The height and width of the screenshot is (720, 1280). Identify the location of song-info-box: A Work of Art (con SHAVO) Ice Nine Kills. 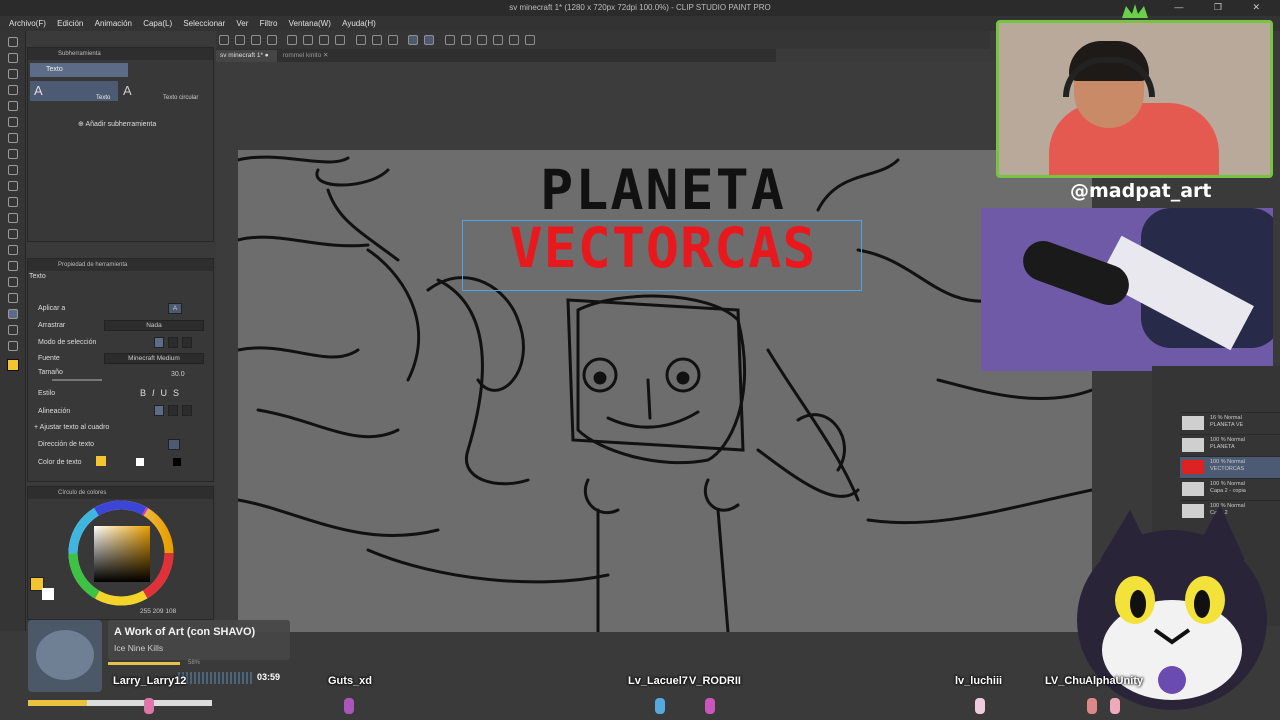
(199, 640).